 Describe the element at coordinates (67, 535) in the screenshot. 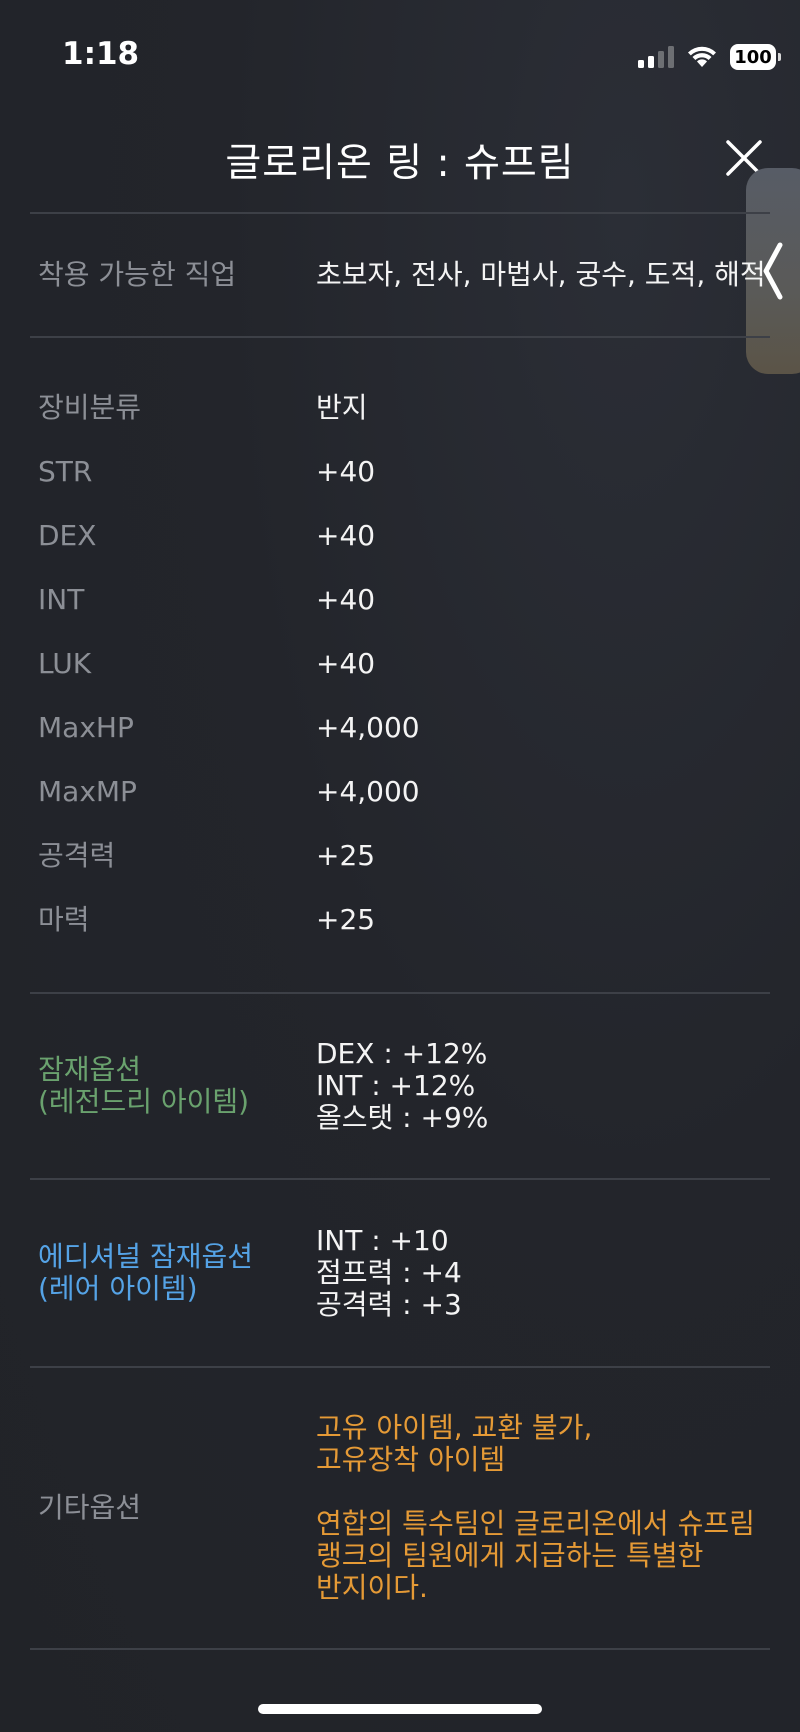

I see `stat-label: DEX` at that location.